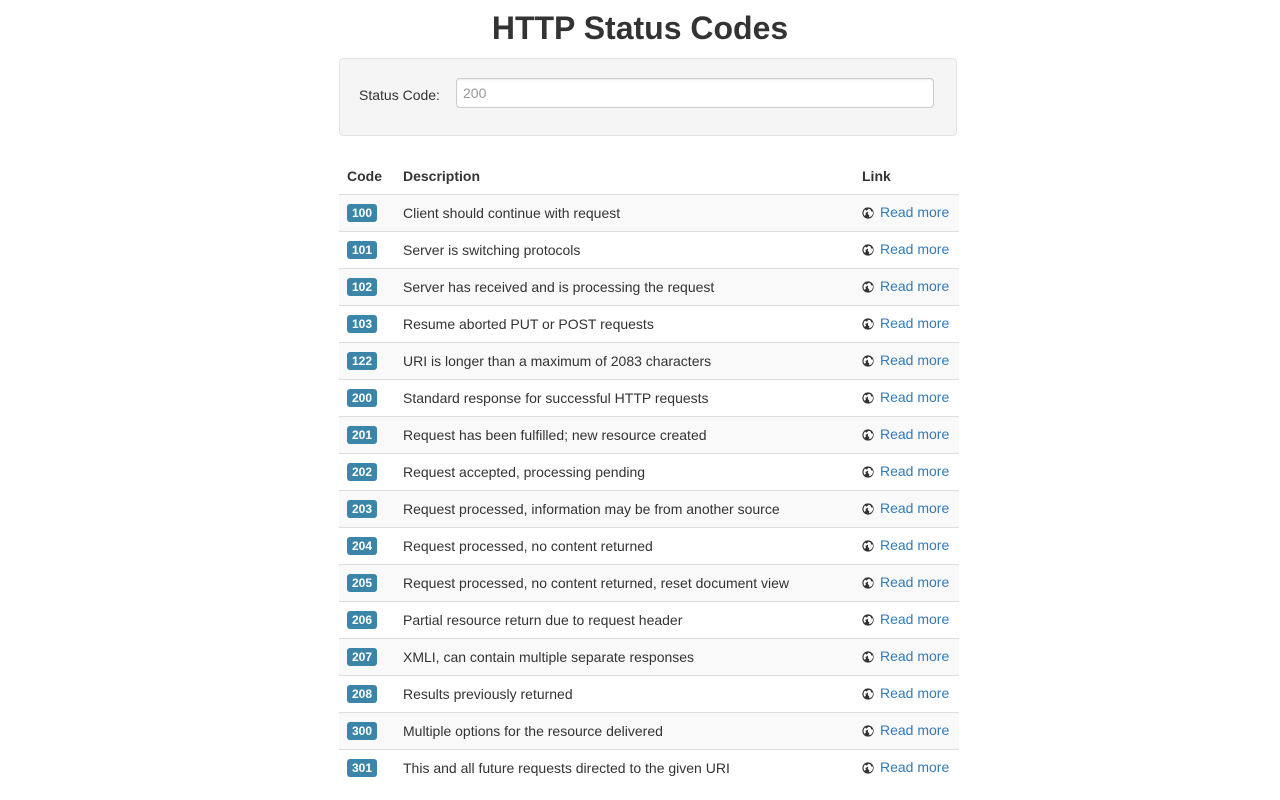 This screenshot has height=800, width=1280. What do you see at coordinates (362, 397) in the screenshot?
I see `status-code-badge: 200` at bounding box center [362, 397].